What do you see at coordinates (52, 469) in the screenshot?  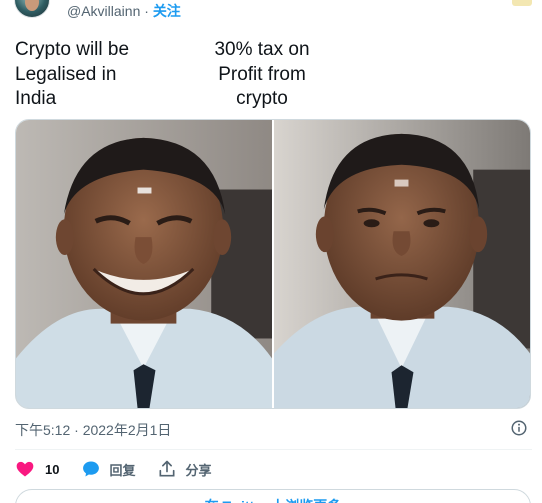 I see `like-count: 10` at bounding box center [52, 469].